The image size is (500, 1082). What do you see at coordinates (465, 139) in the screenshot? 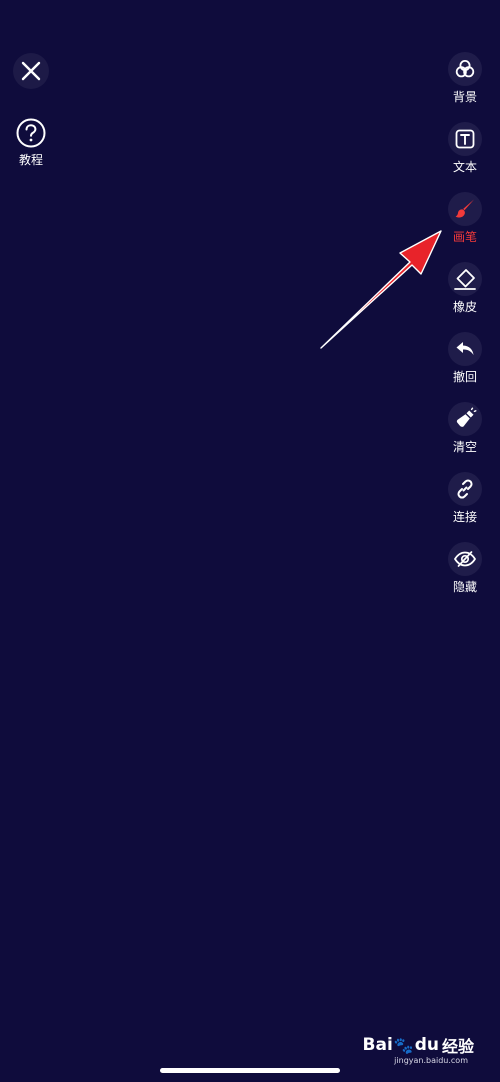
I see `text-box-icon` at bounding box center [465, 139].